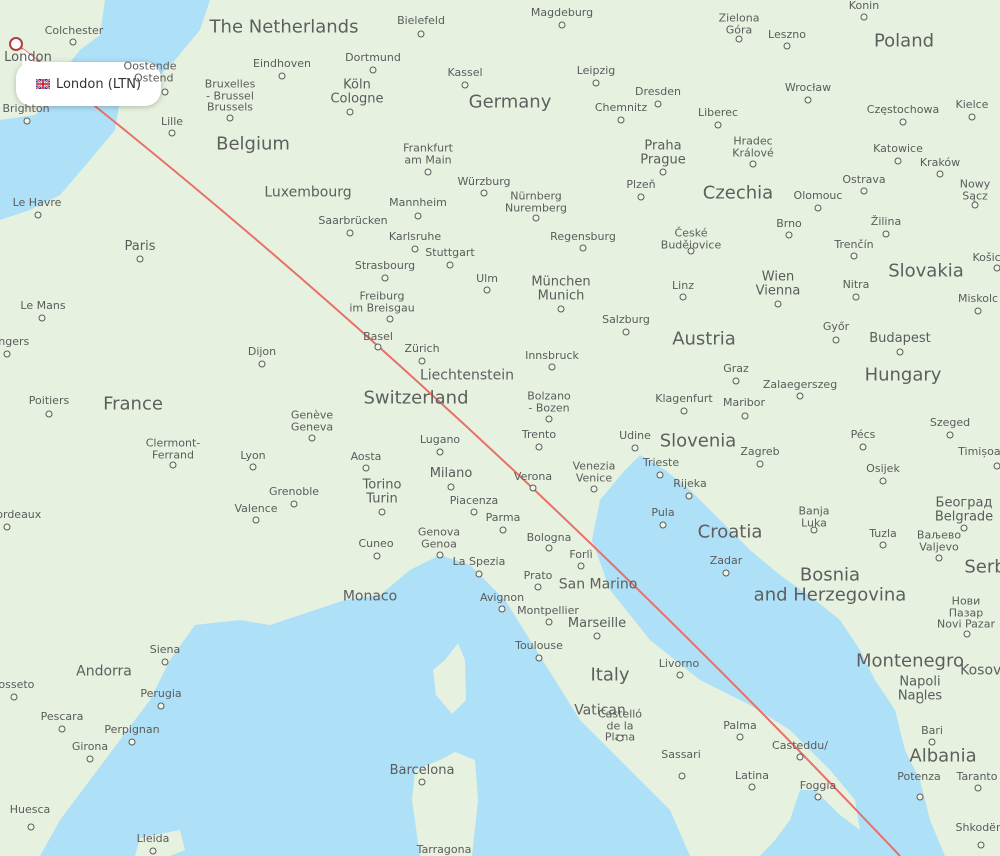  I want to click on city-label-paris: Paris, so click(140, 247).